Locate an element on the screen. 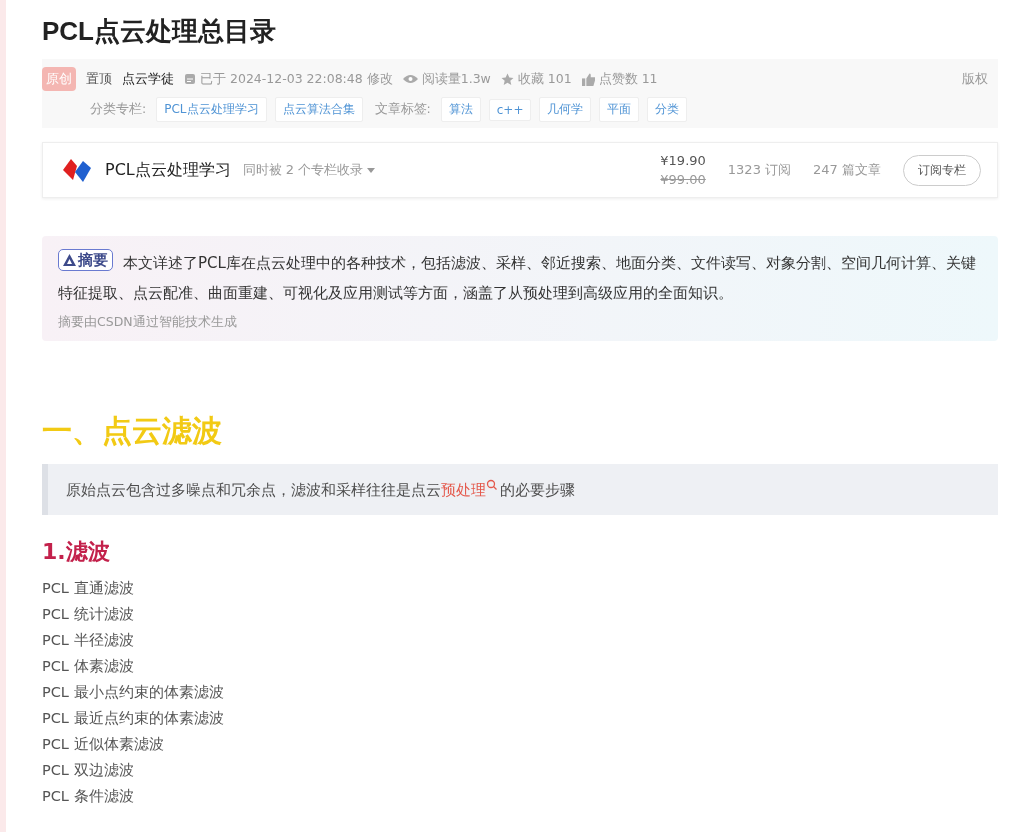  section-heading: 一、点云滤波 is located at coordinates (132, 431).